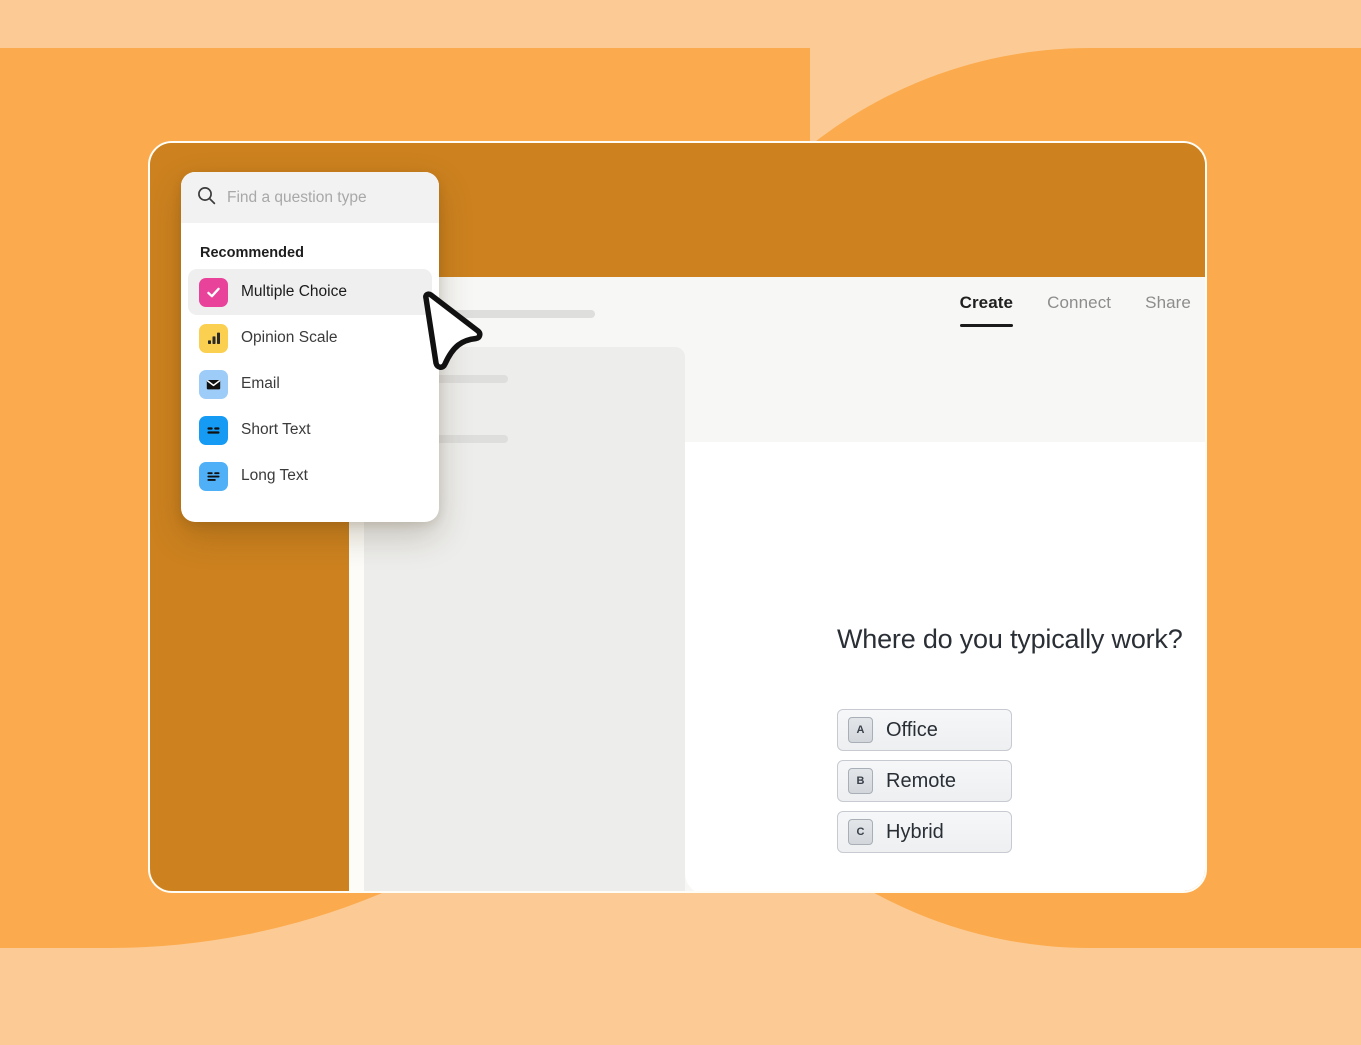 The height and width of the screenshot is (1045, 1361). Describe the element at coordinates (294, 291) in the screenshot. I see `question-type-label: Multiple Choice` at that location.